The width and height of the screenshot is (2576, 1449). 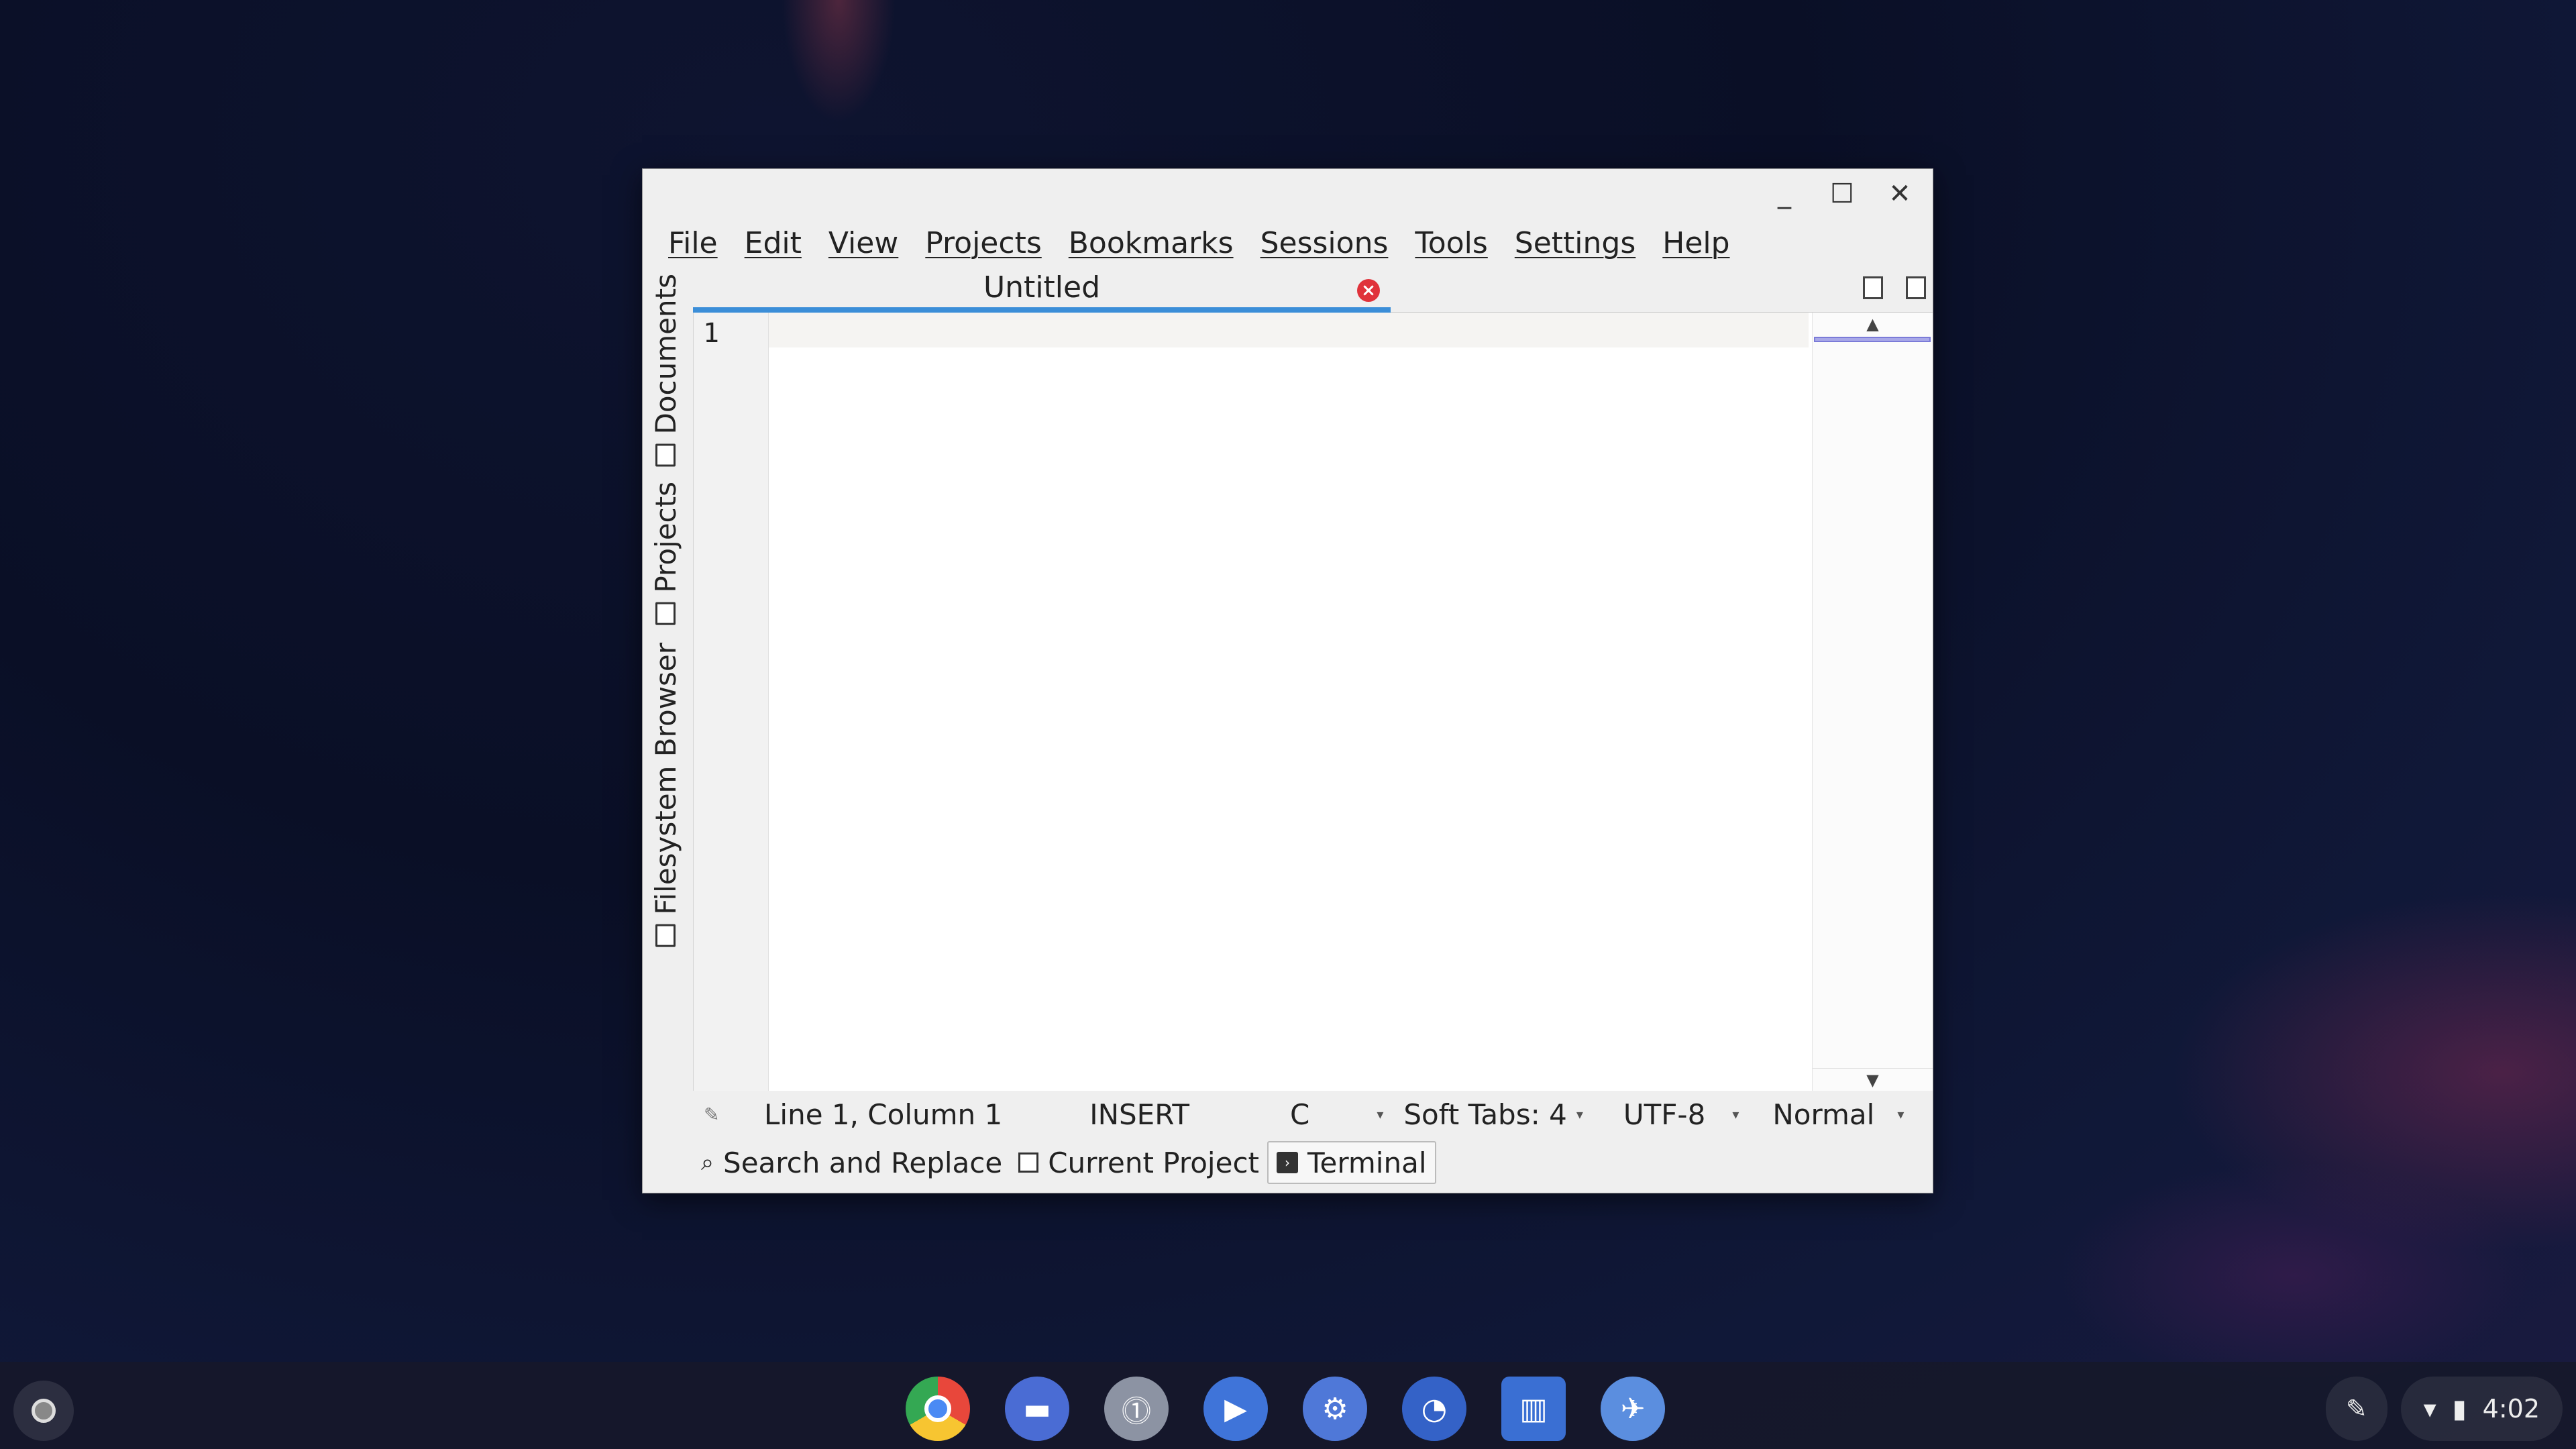 What do you see at coordinates (1842, 193) in the screenshot?
I see `maximize-button: ☐` at bounding box center [1842, 193].